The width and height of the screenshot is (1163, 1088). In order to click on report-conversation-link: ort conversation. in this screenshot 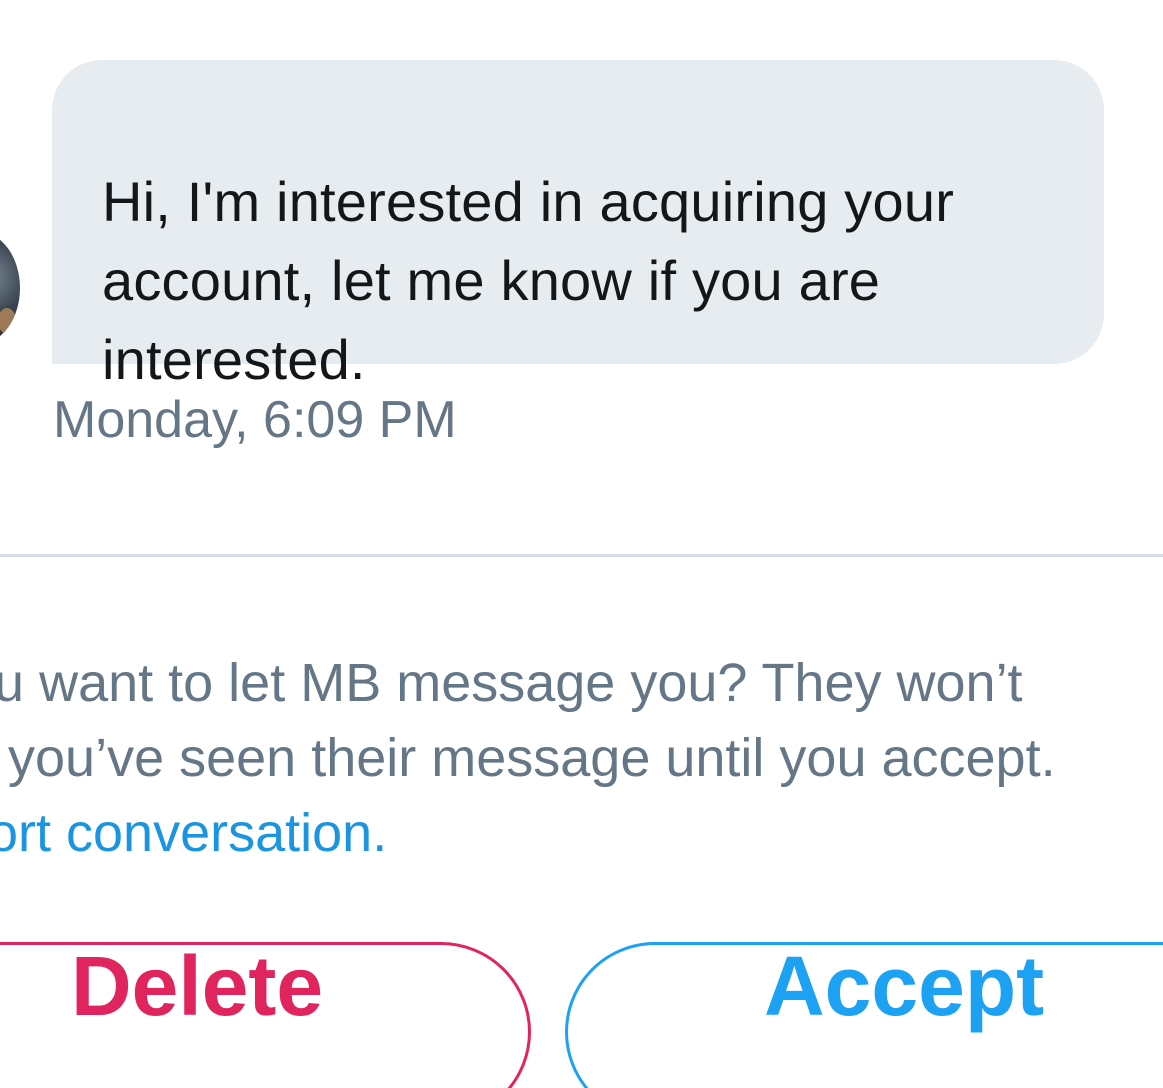, I will do `click(575, 833)`.